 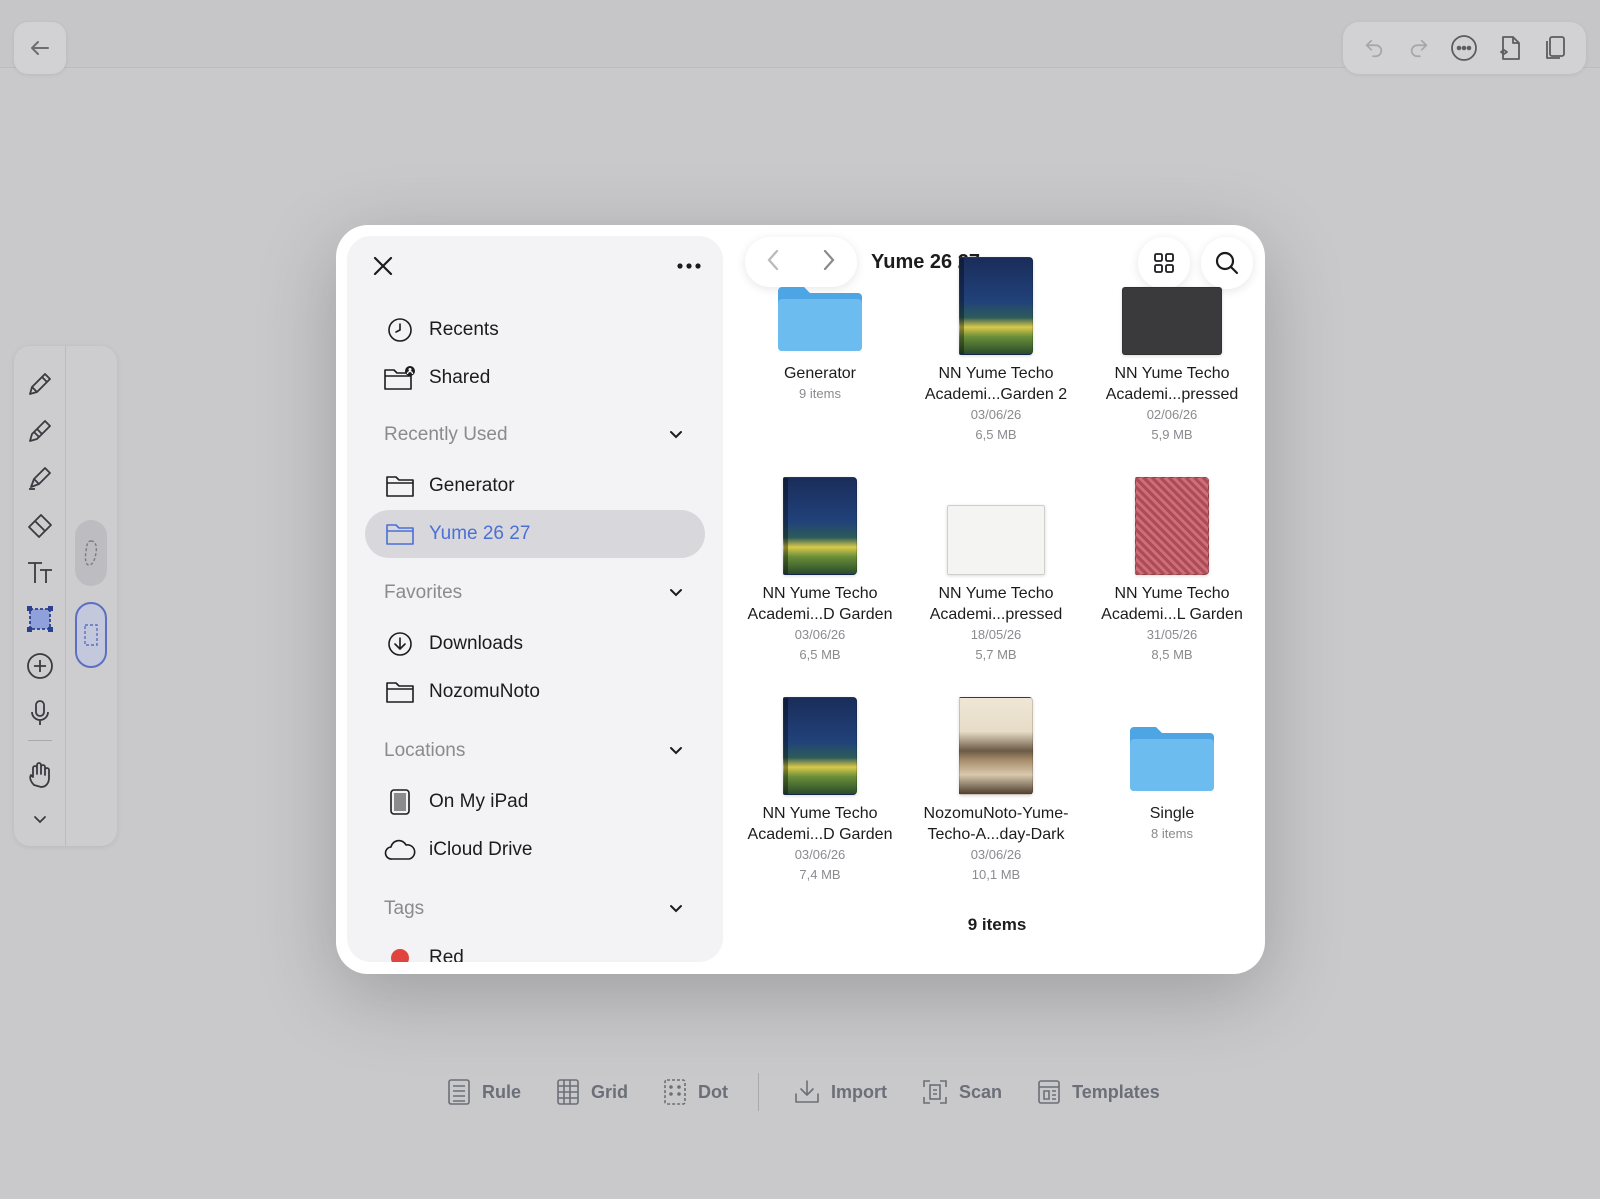 What do you see at coordinates (535, 644) in the screenshot?
I see `sidebar-item-downloads: Downloads` at bounding box center [535, 644].